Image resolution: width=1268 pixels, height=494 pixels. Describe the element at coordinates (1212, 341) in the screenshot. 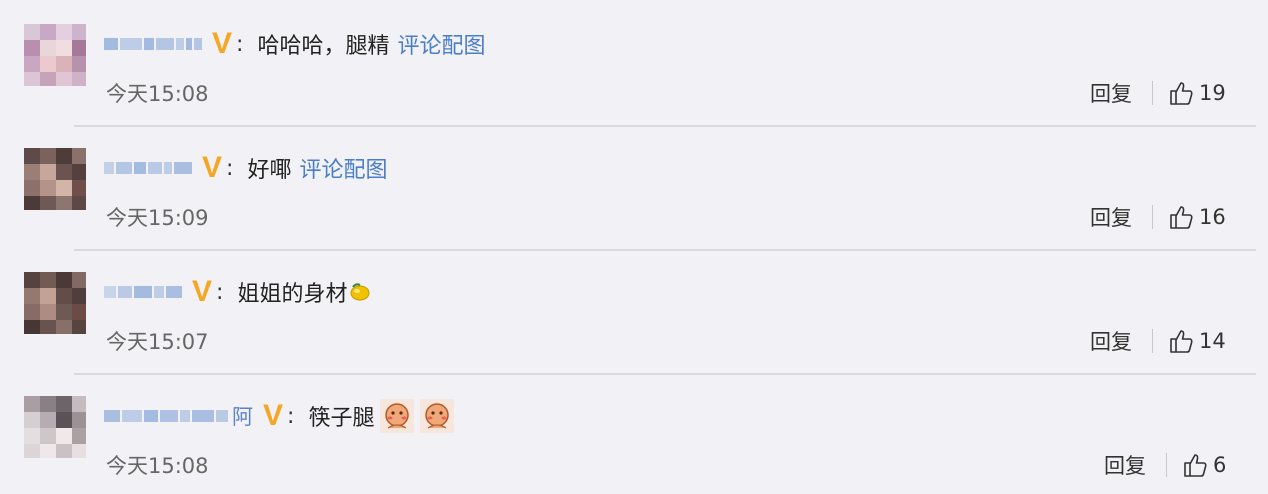

I see `like-count: 14` at that location.